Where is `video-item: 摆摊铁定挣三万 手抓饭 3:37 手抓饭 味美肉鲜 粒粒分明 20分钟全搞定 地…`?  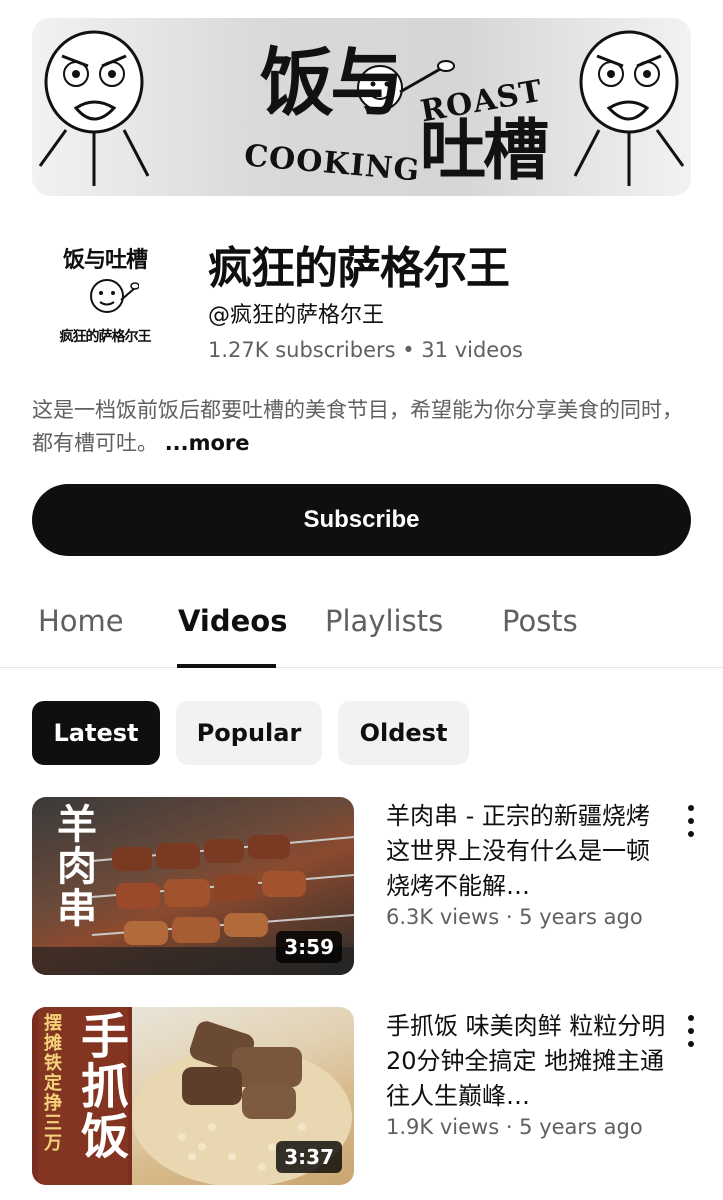
video-item: 摆摊铁定挣三万 手抓饭 3:37 手抓饭 味美肉鲜 粒粒分明 20分钟全搞定 地… is located at coordinates (377, 1096).